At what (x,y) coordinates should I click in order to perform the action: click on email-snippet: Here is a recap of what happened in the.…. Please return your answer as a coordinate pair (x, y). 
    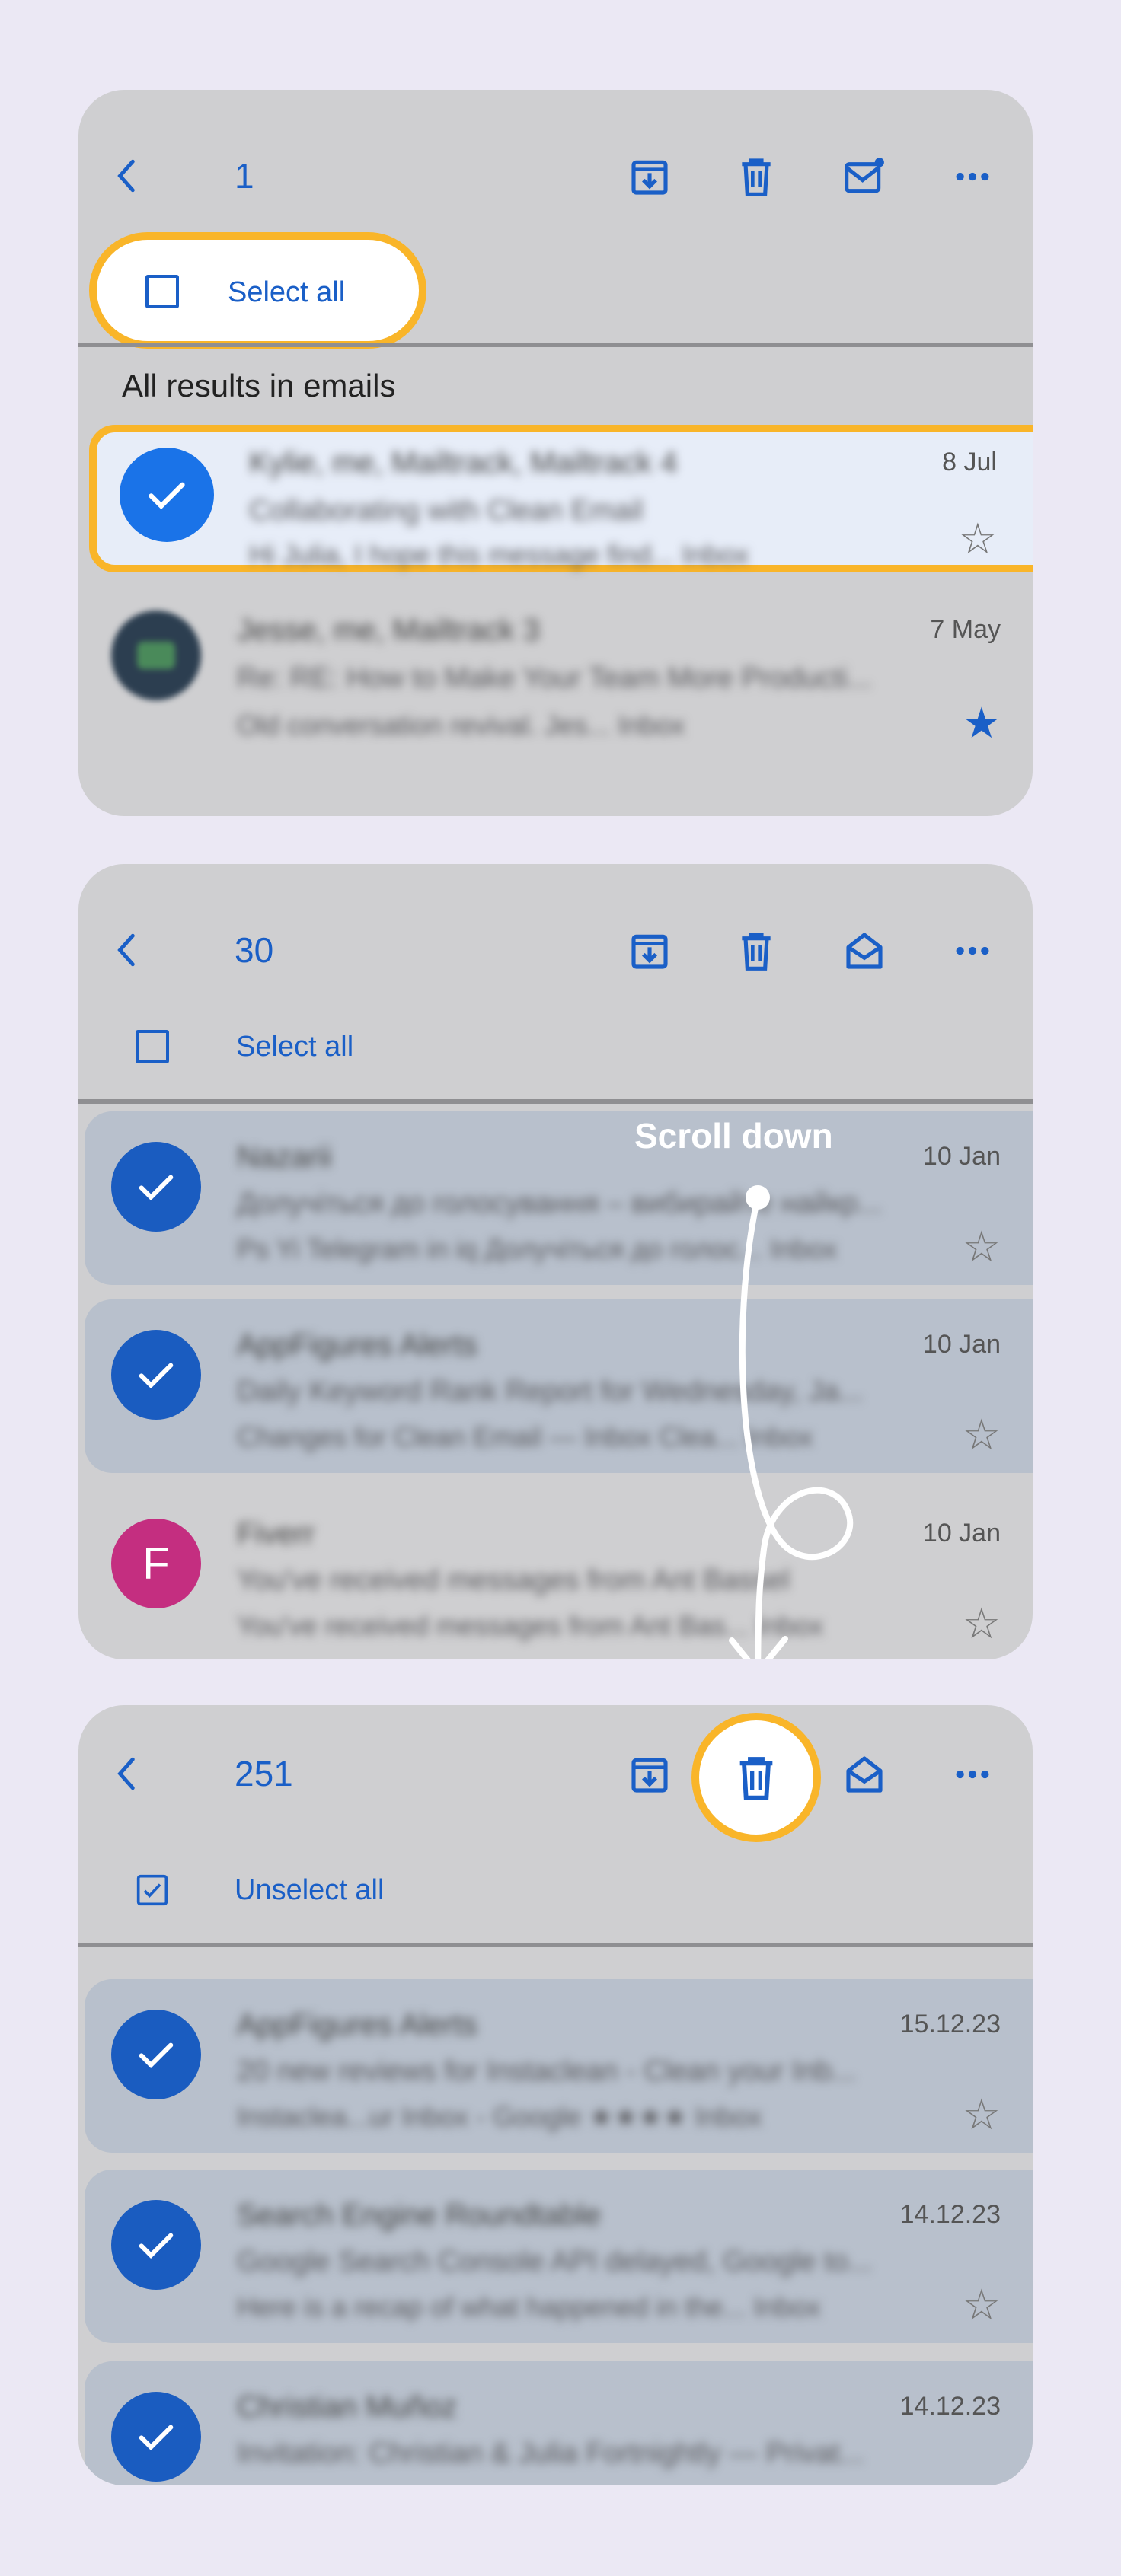
    Looking at the image, I should click on (529, 2307).